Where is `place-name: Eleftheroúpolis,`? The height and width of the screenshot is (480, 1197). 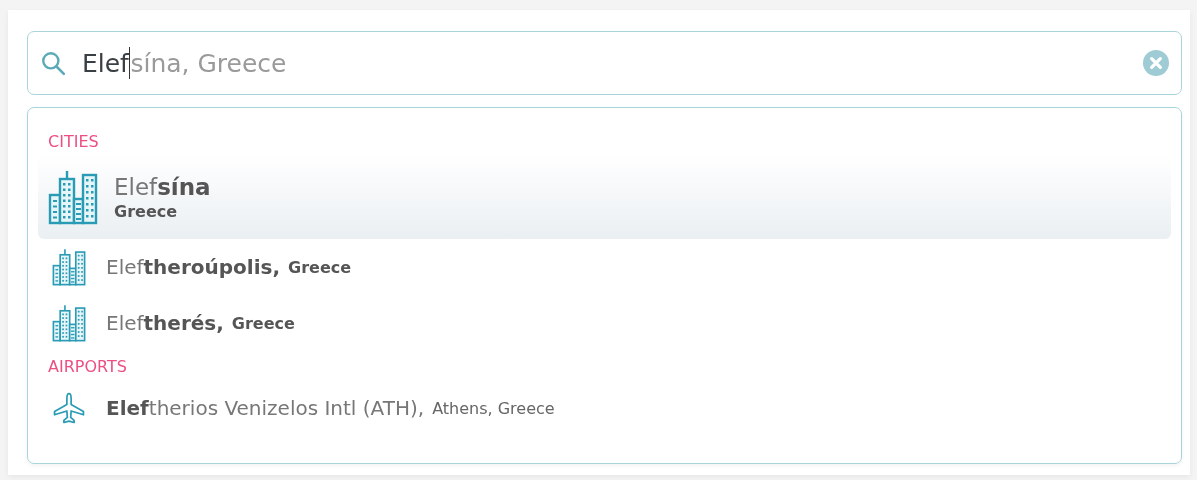 place-name: Eleftheroúpolis, is located at coordinates (193, 267).